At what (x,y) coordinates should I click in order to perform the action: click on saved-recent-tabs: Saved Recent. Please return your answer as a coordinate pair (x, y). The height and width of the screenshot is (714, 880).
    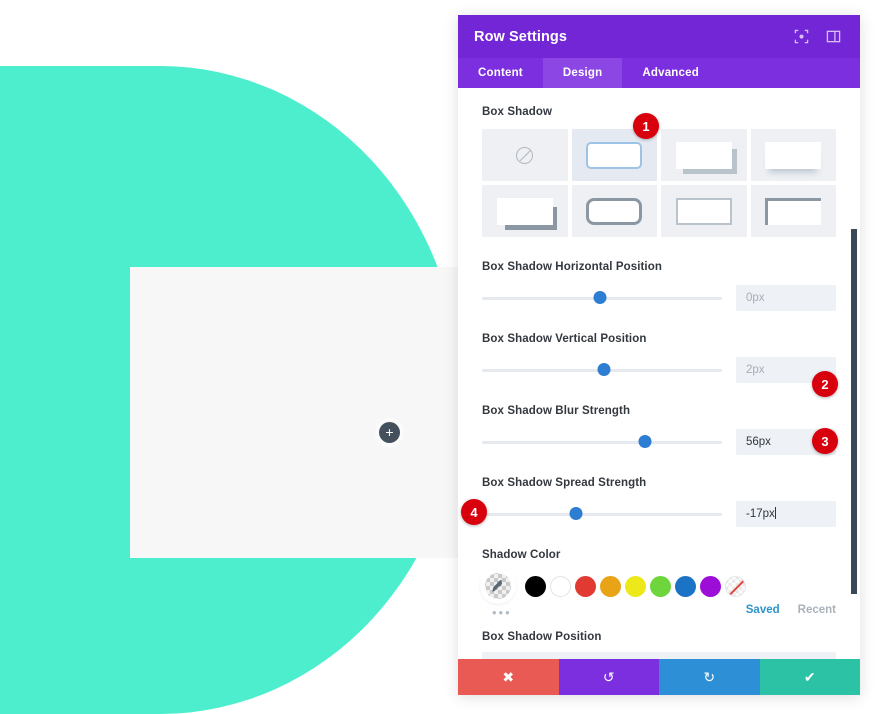
    Looking at the image, I should click on (791, 610).